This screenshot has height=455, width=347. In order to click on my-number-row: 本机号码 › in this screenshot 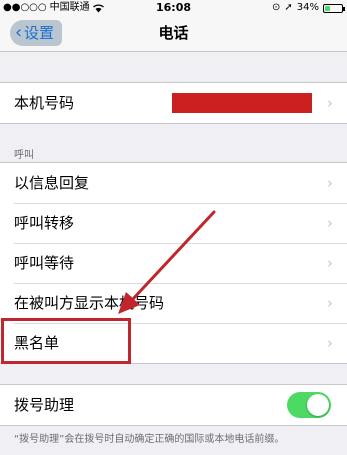, I will do `click(173, 103)`.